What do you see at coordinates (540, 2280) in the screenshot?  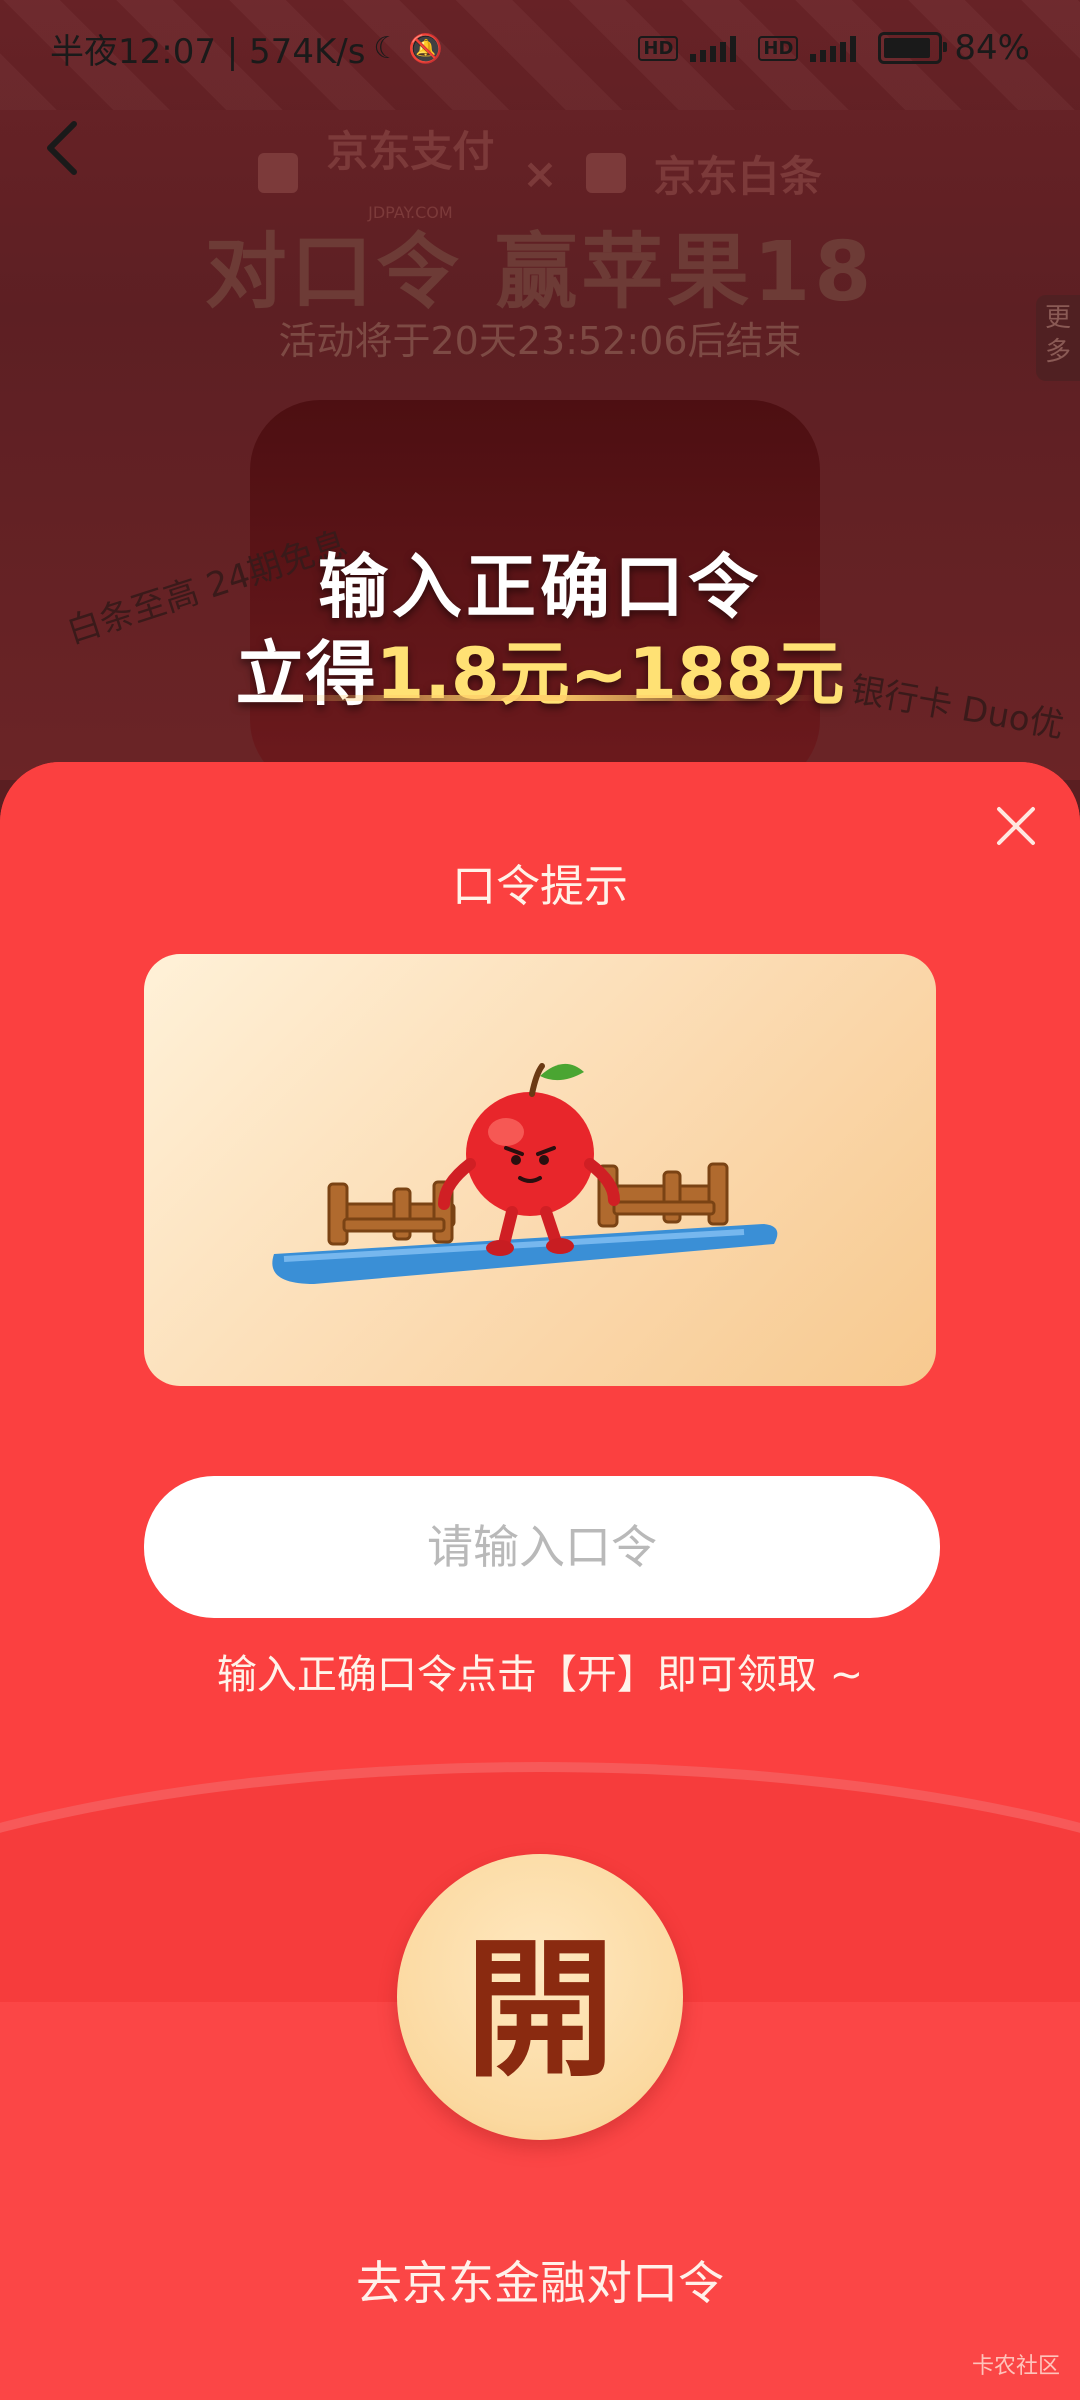 I see `go-jd-finance-link: 去京东金融对口令` at bounding box center [540, 2280].